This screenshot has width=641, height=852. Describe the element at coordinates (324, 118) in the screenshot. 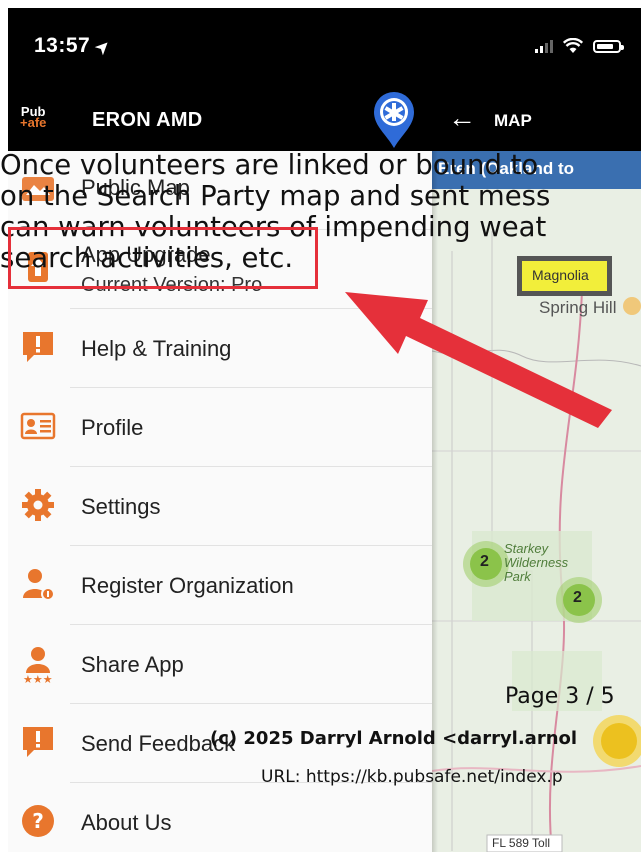

I see `app-bar: Pub +afe ERON AMD ← MAP` at that location.